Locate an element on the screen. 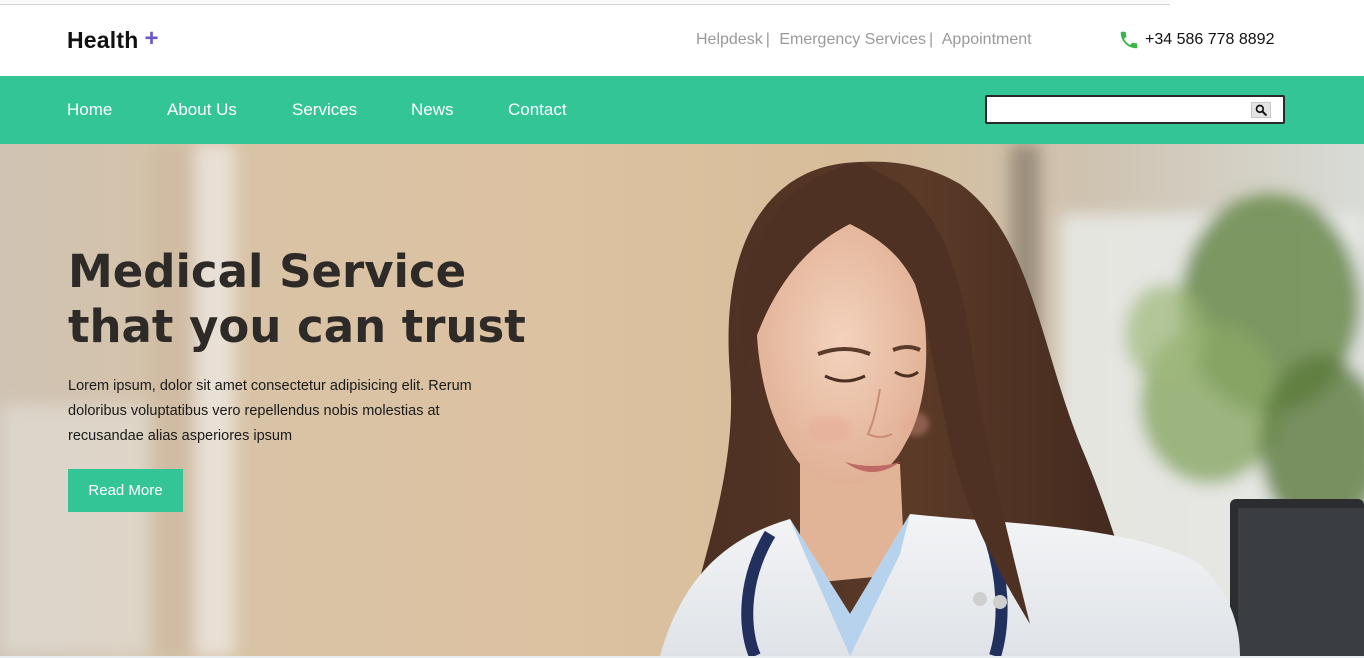 The image size is (1364, 658). hero-title-line-1: Medical Service is located at coordinates (267, 271).